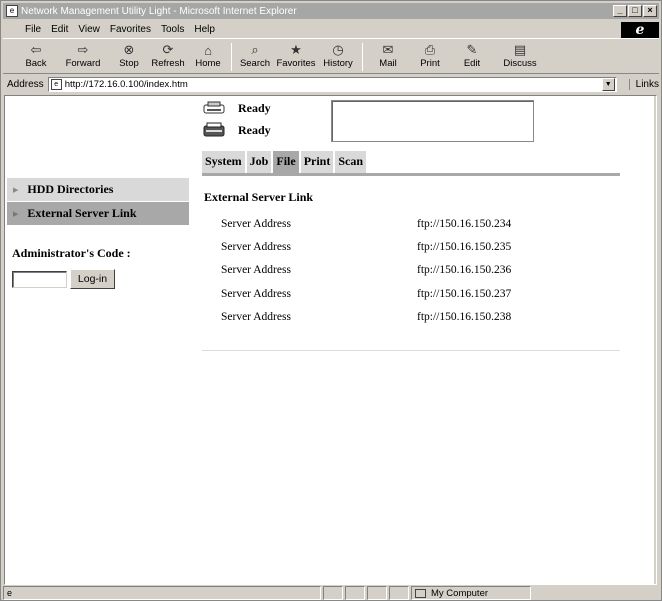  What do you see at coordinates (464, 223) in the screenshot?
I see `server-address-value: ftp://150.16.150.234` at bounding box center [464, 223].